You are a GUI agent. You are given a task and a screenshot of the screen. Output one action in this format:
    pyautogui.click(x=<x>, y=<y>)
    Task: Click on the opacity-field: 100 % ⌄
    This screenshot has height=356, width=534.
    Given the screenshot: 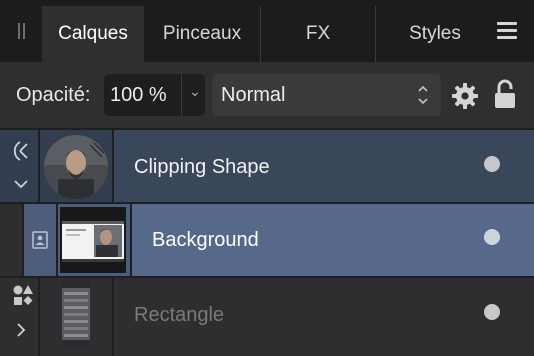 What is the action you would take?
    pyautogui.click(x=154, y=95)
    